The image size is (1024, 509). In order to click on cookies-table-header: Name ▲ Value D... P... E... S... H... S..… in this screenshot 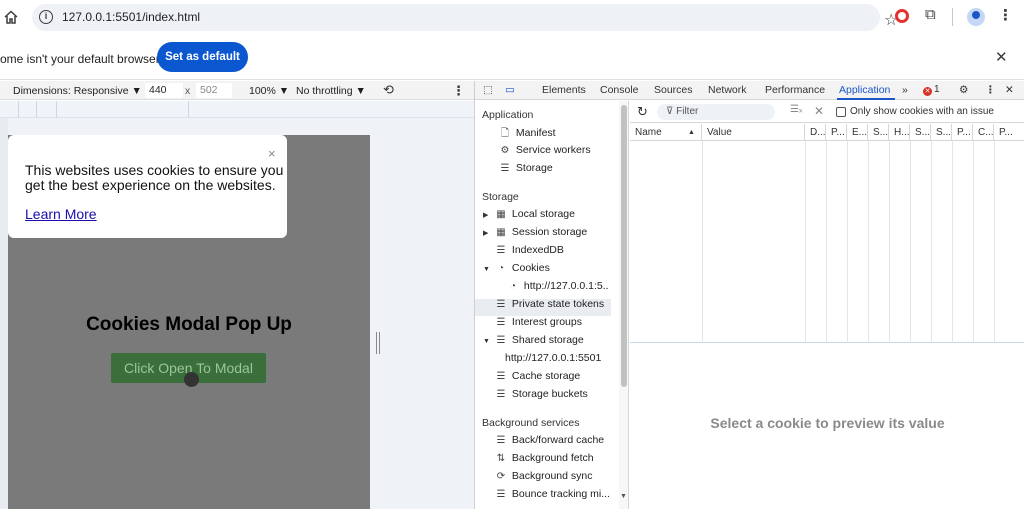, I will do `click(827, 132)`.